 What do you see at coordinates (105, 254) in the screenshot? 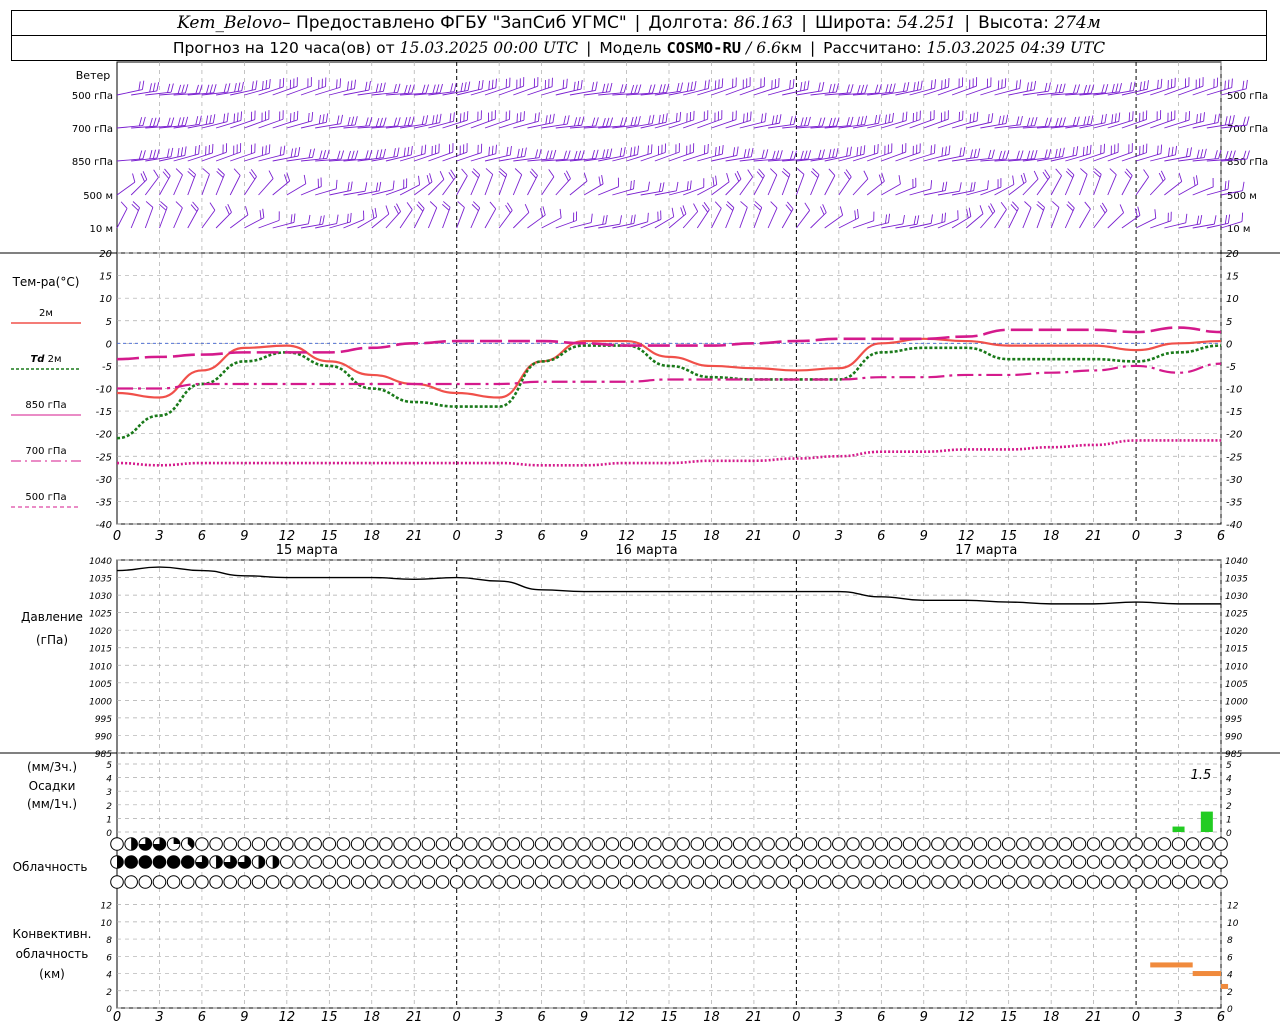
I see `temp-tick-left: 20` at bounding box center [105, 254].